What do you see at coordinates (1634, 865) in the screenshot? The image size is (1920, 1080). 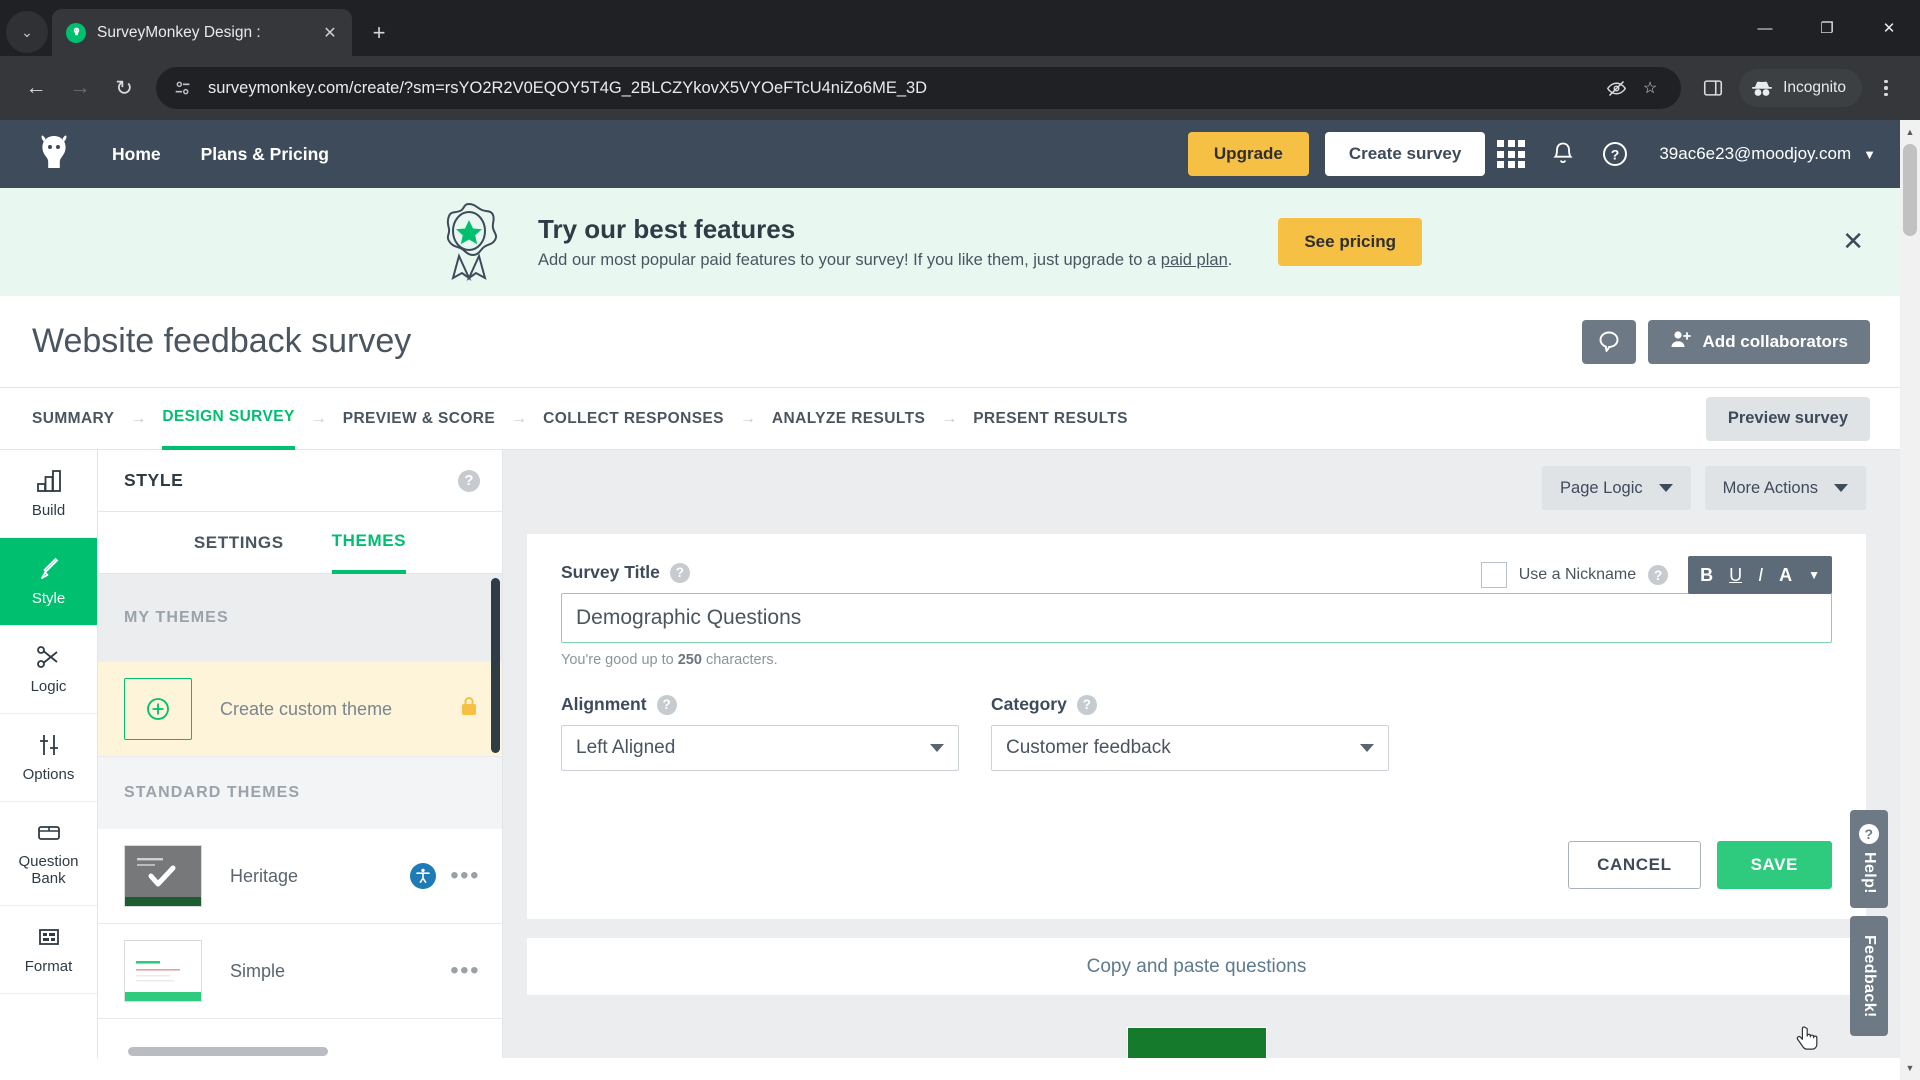 I see `cancel-button: CANCEL` at bounding box center [1634, 865].